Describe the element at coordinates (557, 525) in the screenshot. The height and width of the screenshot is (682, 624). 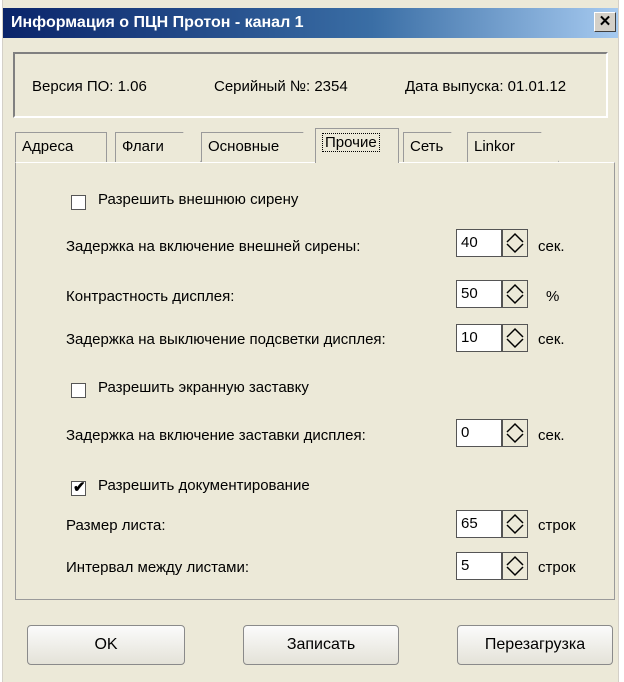
I see `sheet-size-unit: строк` at that location.